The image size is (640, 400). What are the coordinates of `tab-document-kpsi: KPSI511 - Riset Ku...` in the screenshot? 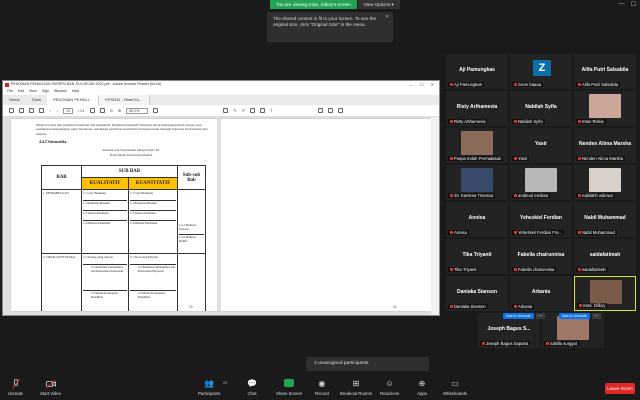 It's located at (124, 100).